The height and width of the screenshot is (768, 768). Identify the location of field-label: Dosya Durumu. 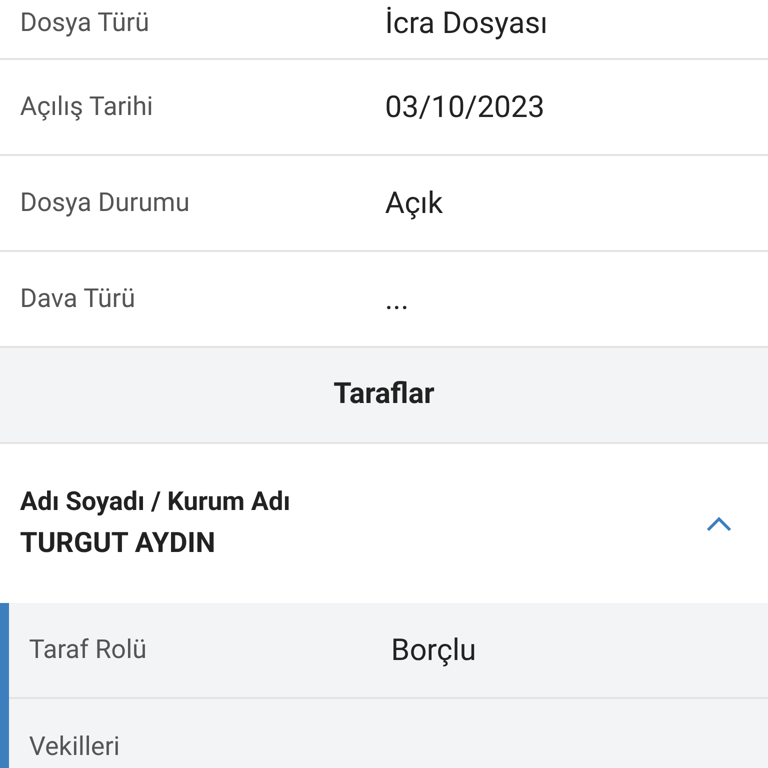
(105, 203).